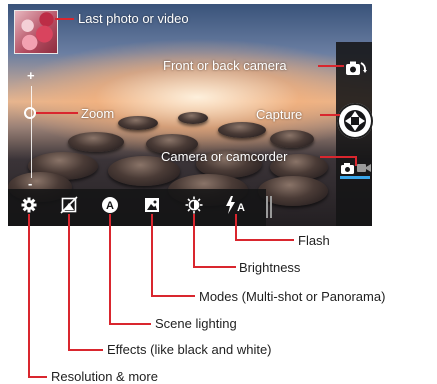 The image size is (437, 384). I want to click on label-flash: Flash, so click(314, 240).